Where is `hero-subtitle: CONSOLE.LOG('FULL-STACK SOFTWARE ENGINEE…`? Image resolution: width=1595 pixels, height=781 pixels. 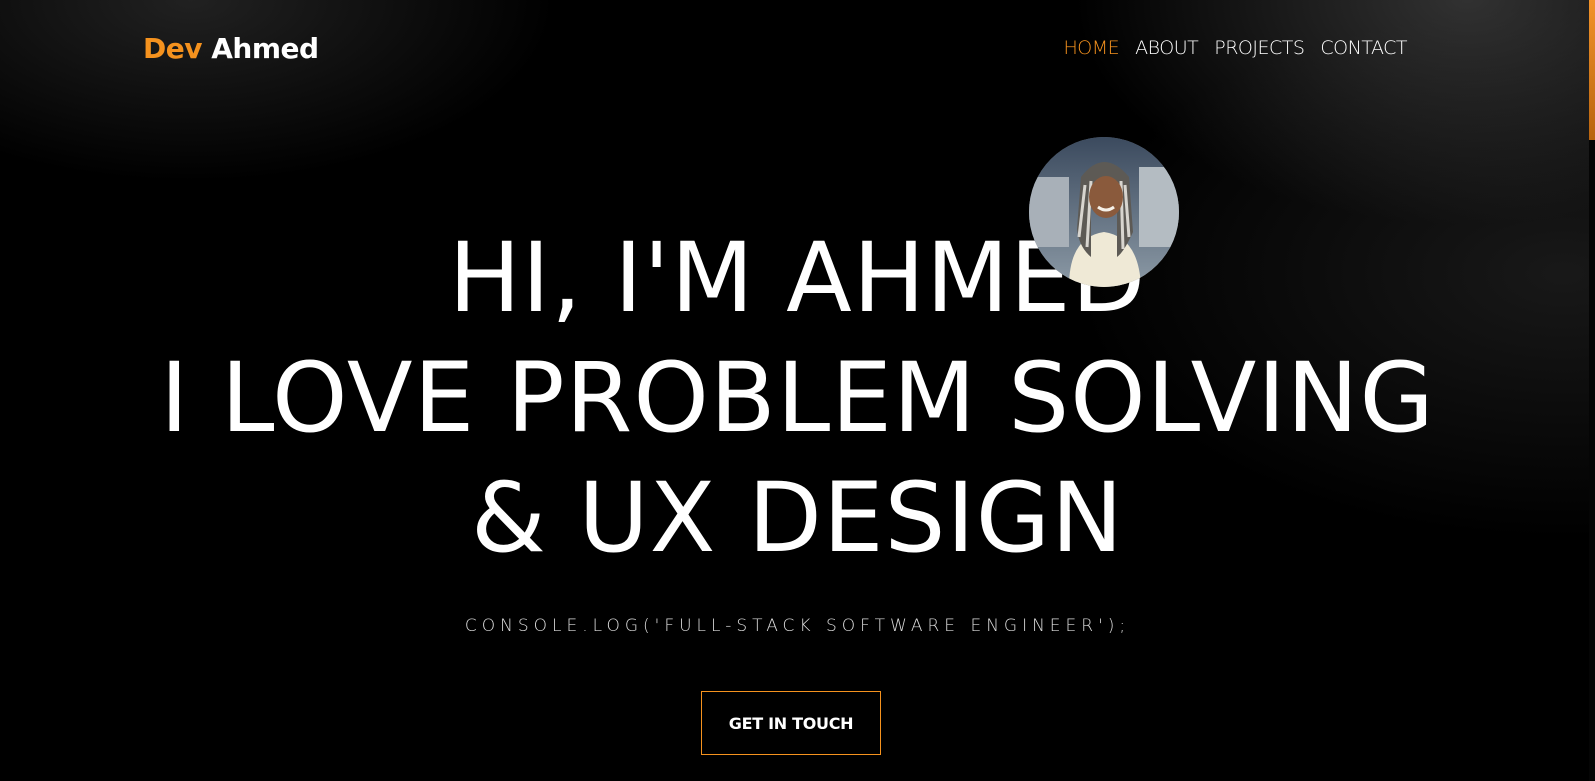
hero-subtitle: CONSOLE.LOG('FULL-STACK SOFTWARE ENGINEE… is located at coordinates (797, 626).